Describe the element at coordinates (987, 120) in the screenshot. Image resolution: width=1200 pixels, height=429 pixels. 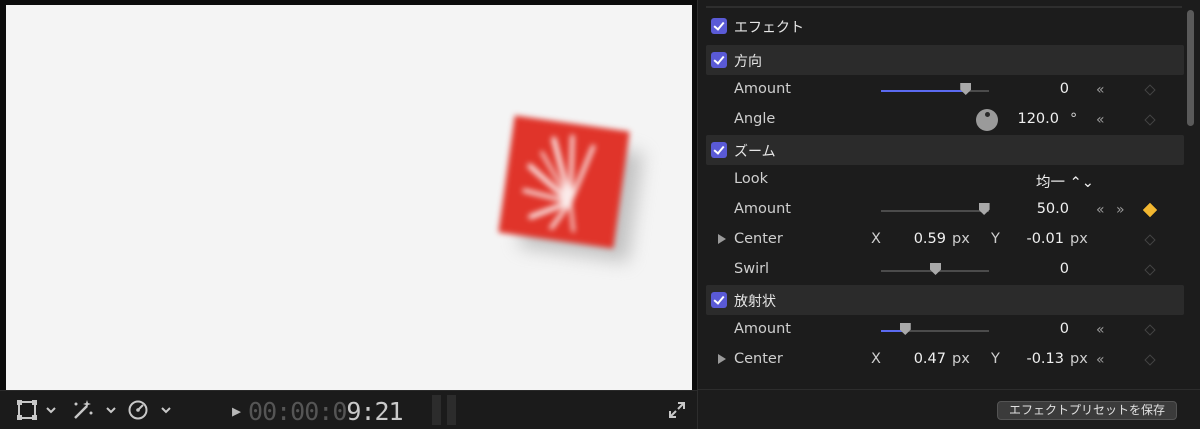
I see `angle-dial` at that location.